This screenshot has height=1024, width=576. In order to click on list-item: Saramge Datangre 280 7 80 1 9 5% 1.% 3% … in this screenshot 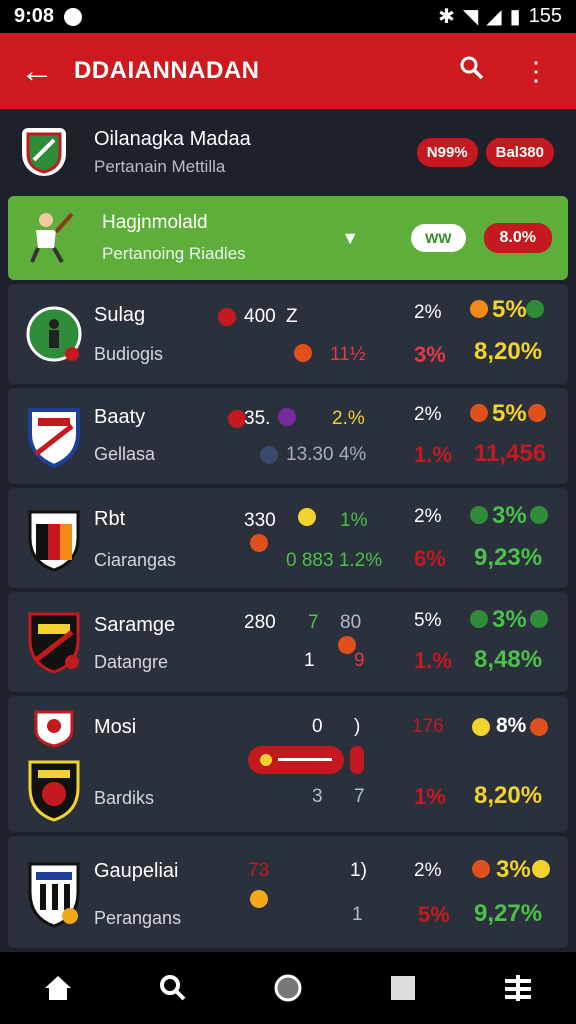, I will do `click(288, 642)`.